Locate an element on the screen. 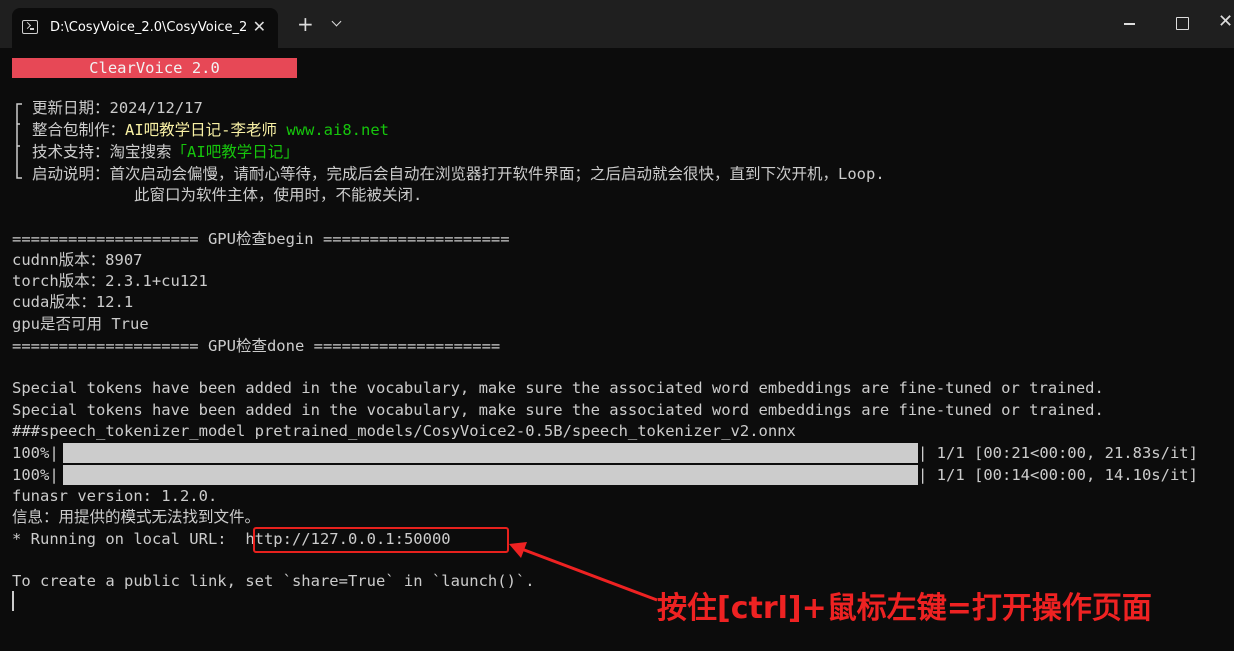  progress-stats: | 1/1 [00:21<00:00, 21.83s/it] is located at coordinates (1058, 453).